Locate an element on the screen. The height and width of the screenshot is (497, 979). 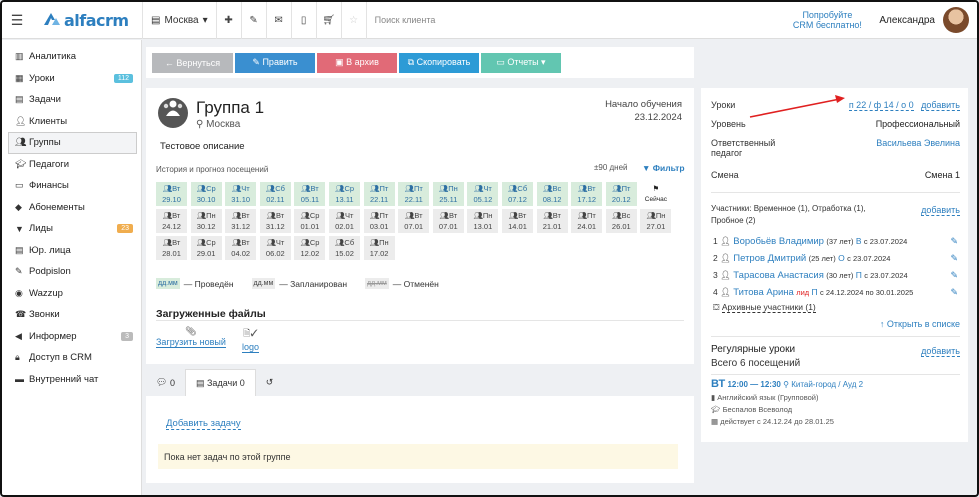
attendance-cell: 👥︎Пн 13.01 is located at coordinates (483, 221).